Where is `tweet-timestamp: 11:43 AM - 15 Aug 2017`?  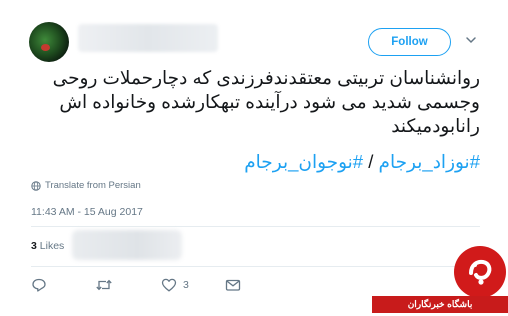 tweet-timestamp: 11:43 AM - 15 Aug 2017 is located at coordinates (87, 212).